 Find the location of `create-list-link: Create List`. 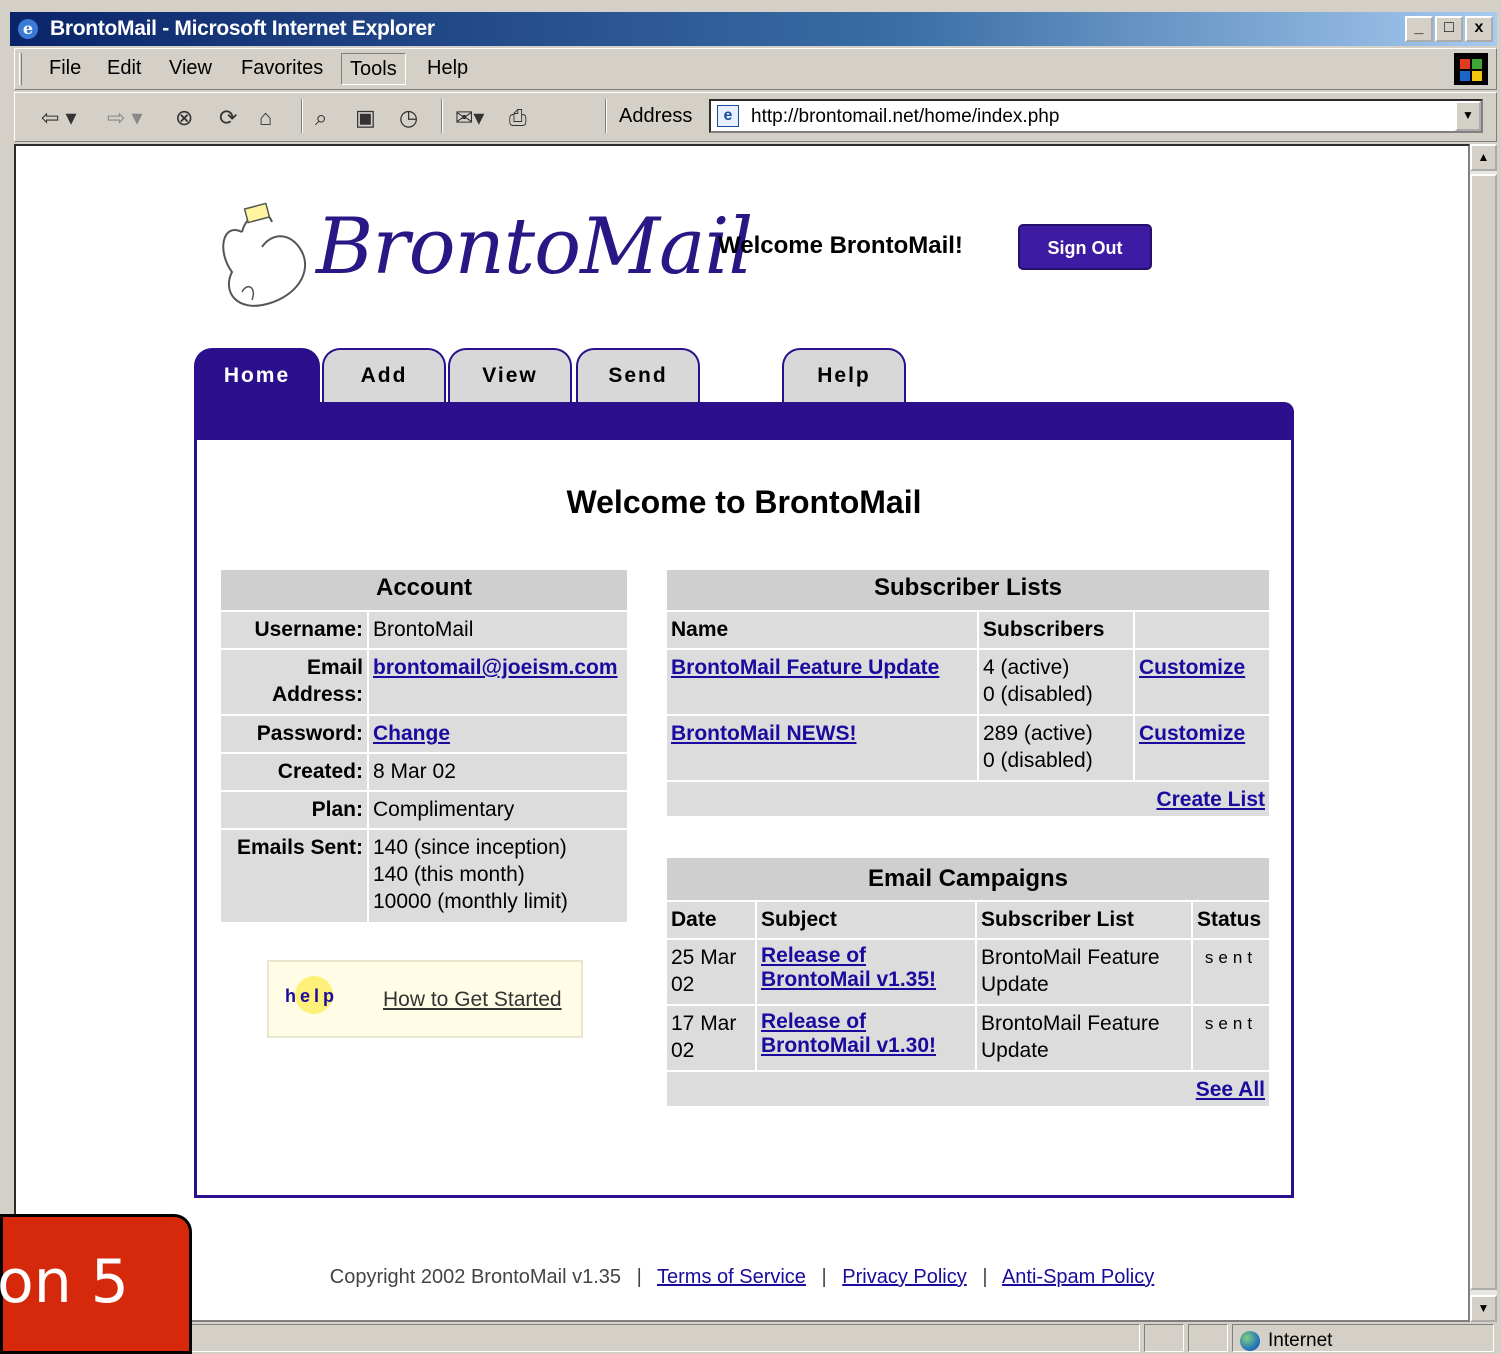

create-list-link: Create List is located at coordinates (1210, 799).